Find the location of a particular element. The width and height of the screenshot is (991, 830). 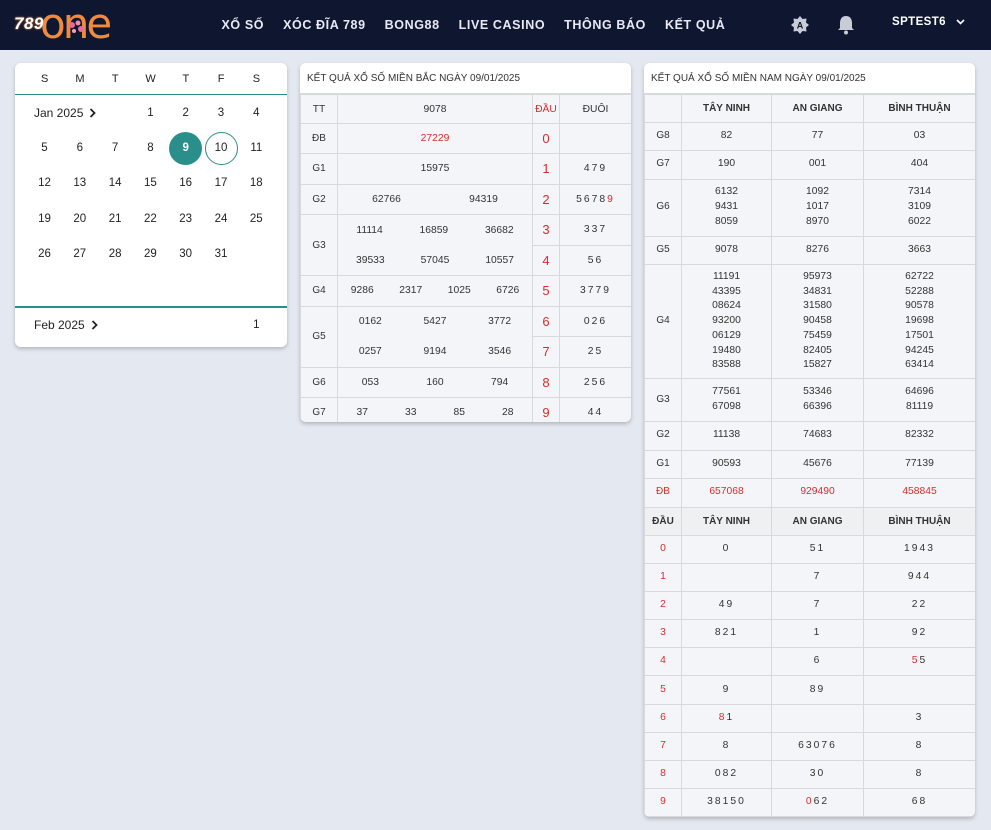

prize-cell: 8276 is located at coordinates (817, 250).